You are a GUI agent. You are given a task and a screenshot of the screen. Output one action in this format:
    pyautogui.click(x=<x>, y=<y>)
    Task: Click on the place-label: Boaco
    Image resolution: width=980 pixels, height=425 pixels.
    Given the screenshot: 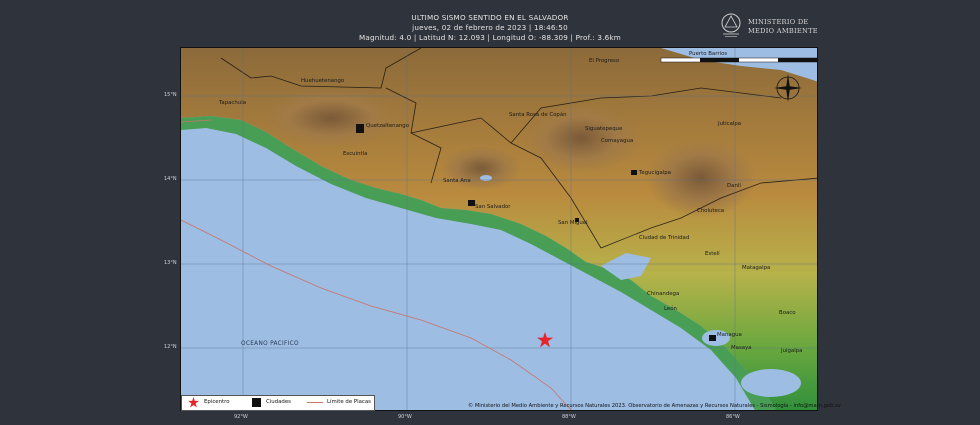 What is the action you would take?
    pyautogui.click(x=787, y=313)
    